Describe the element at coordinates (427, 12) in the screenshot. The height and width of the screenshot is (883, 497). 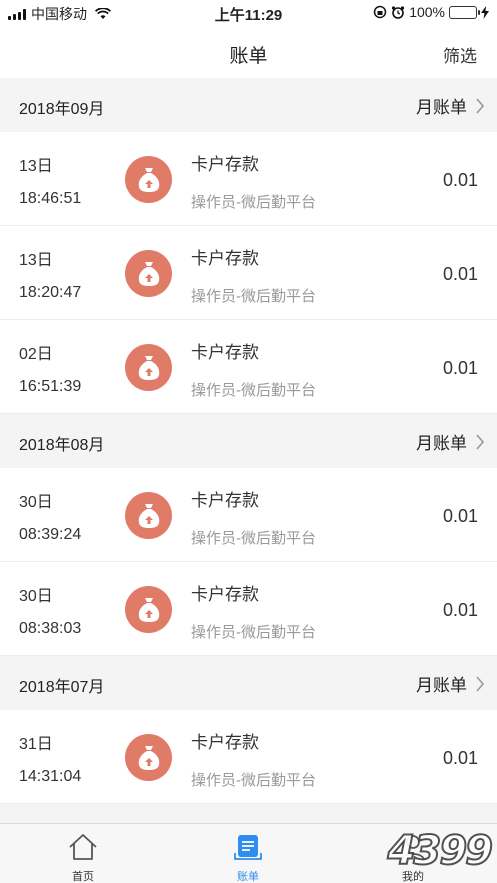
I see `battery-percent: 100%` at that location.